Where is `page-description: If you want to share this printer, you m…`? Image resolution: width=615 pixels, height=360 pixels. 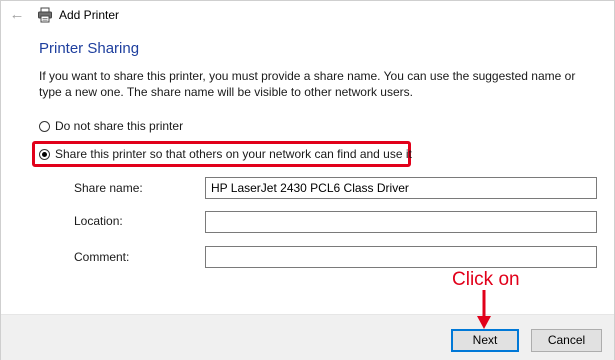
page-description: If you want to share this printer, you m… is located at coordinates (307, 84).